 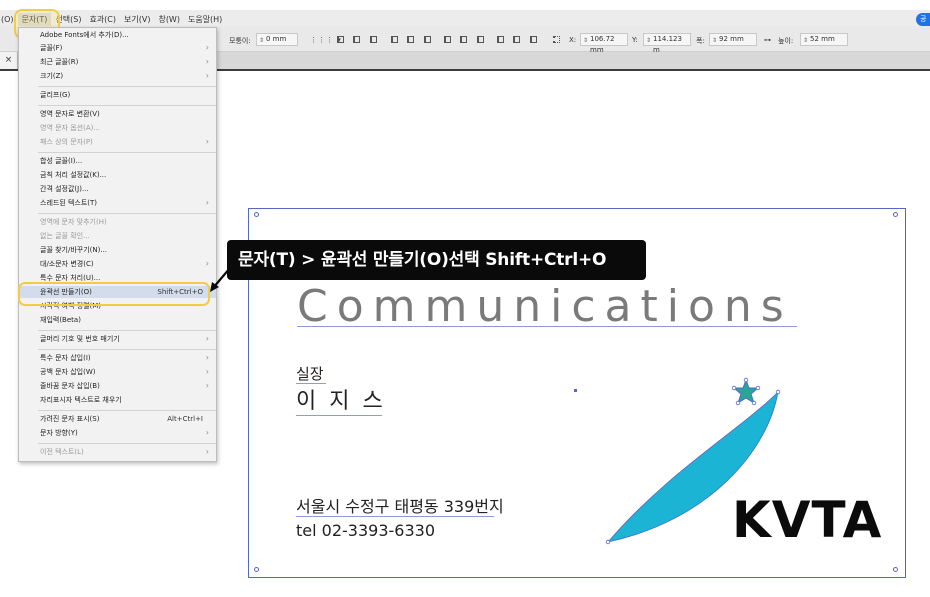 What do you see at coordinates (340, 39) in the screenshot?
I see `align-left-icon` at bounding box center [340, 39].